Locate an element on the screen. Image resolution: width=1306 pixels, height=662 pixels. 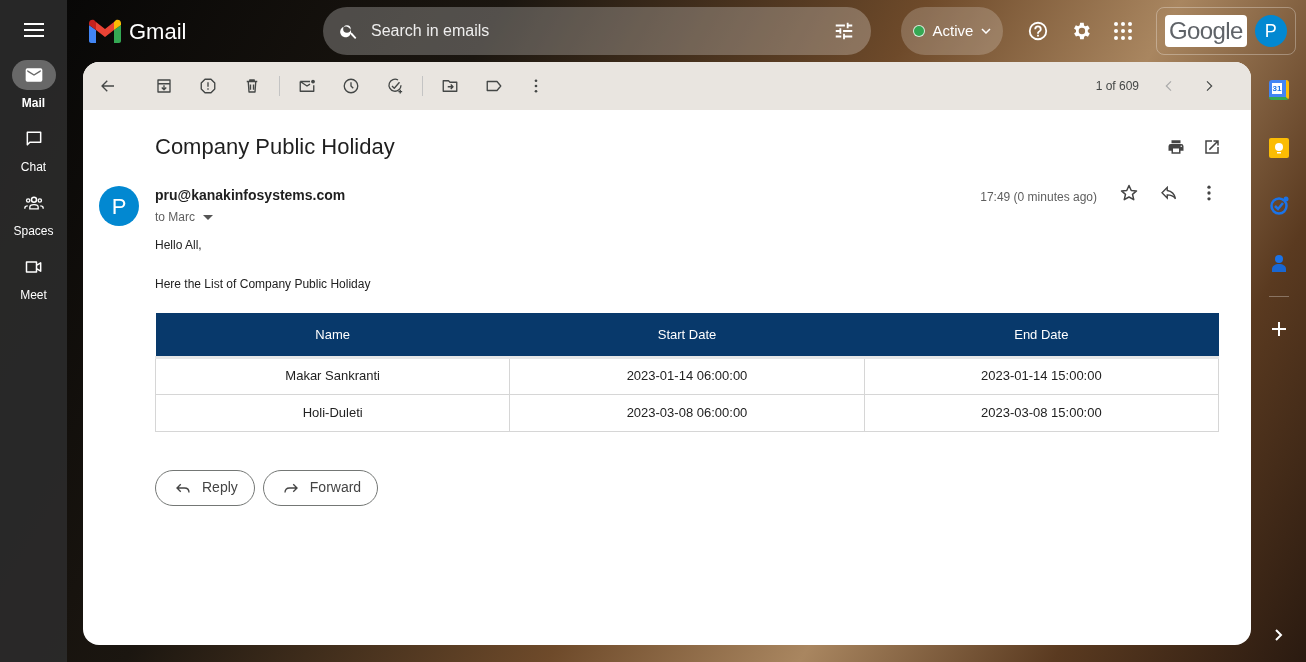
column-header: Name is located at coordinates (332, 335).